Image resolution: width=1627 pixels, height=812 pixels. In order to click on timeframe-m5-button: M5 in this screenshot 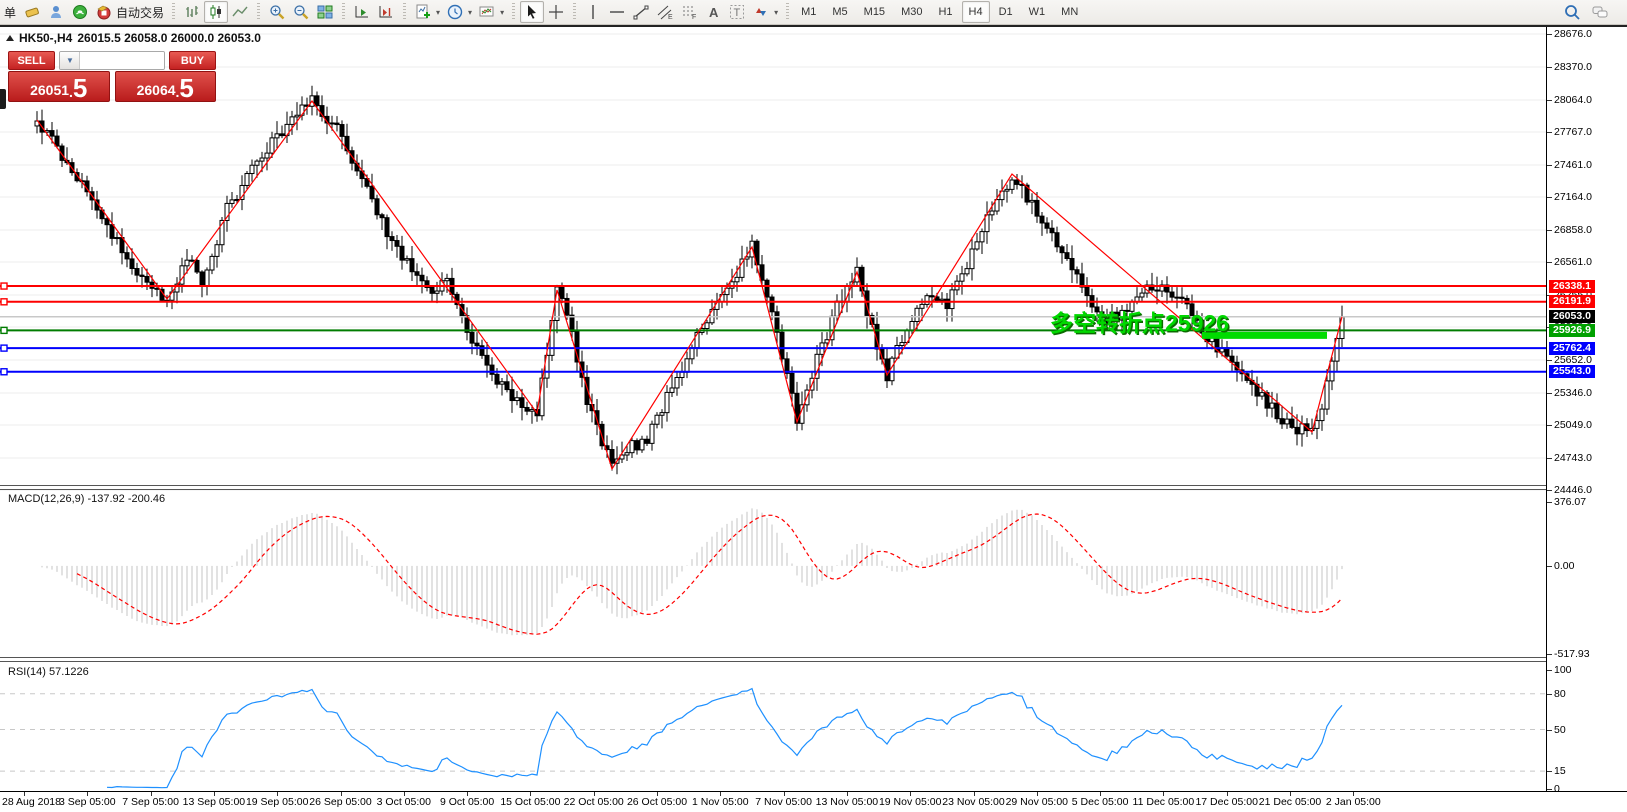, I will do `click(839, 12)`.